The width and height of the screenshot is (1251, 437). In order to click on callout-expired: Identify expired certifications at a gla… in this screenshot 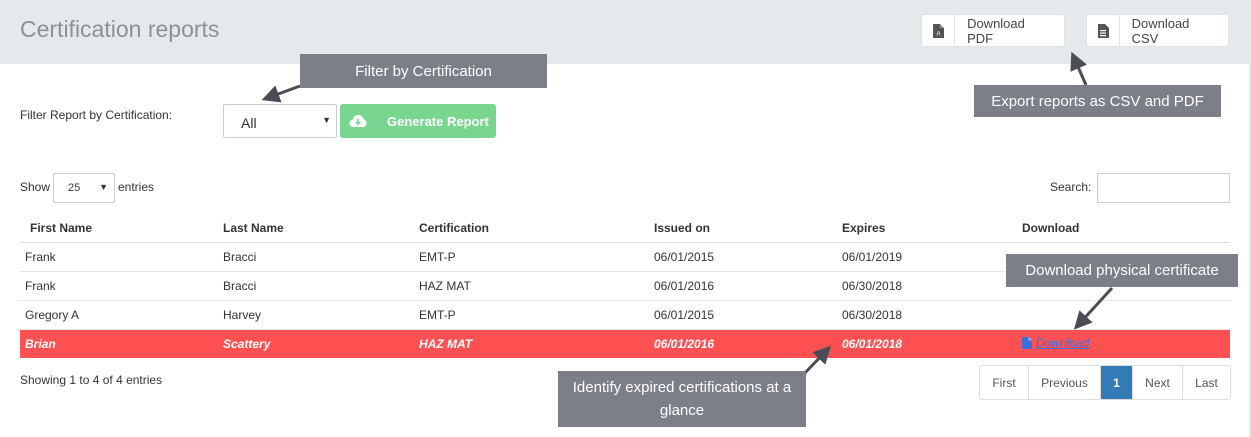, I will do `click(682, 399)`.